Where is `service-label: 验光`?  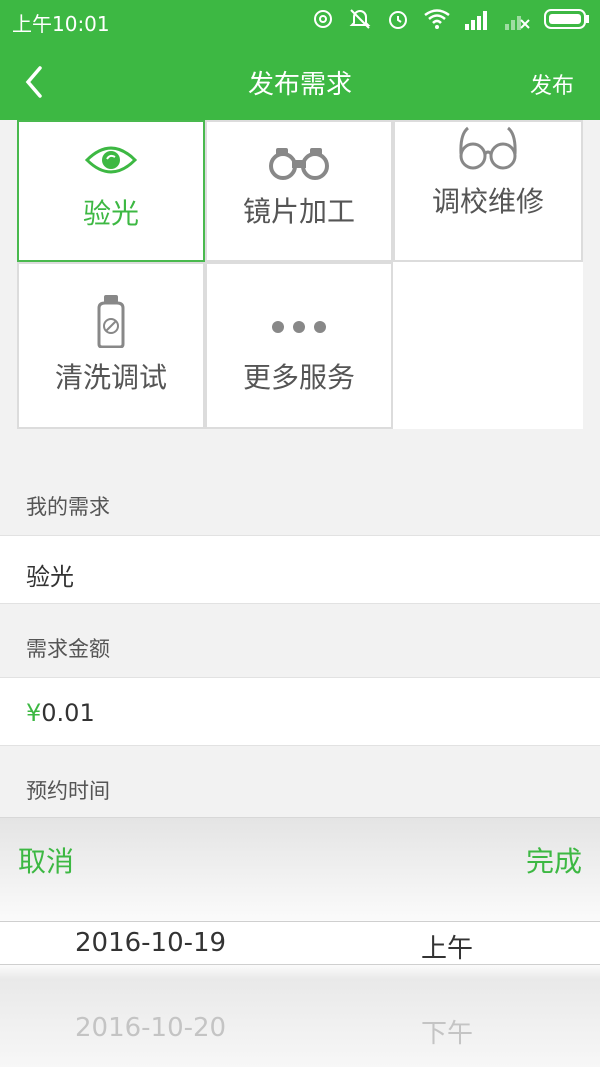 service-label: 验光 is located at coordinates (110, 213).